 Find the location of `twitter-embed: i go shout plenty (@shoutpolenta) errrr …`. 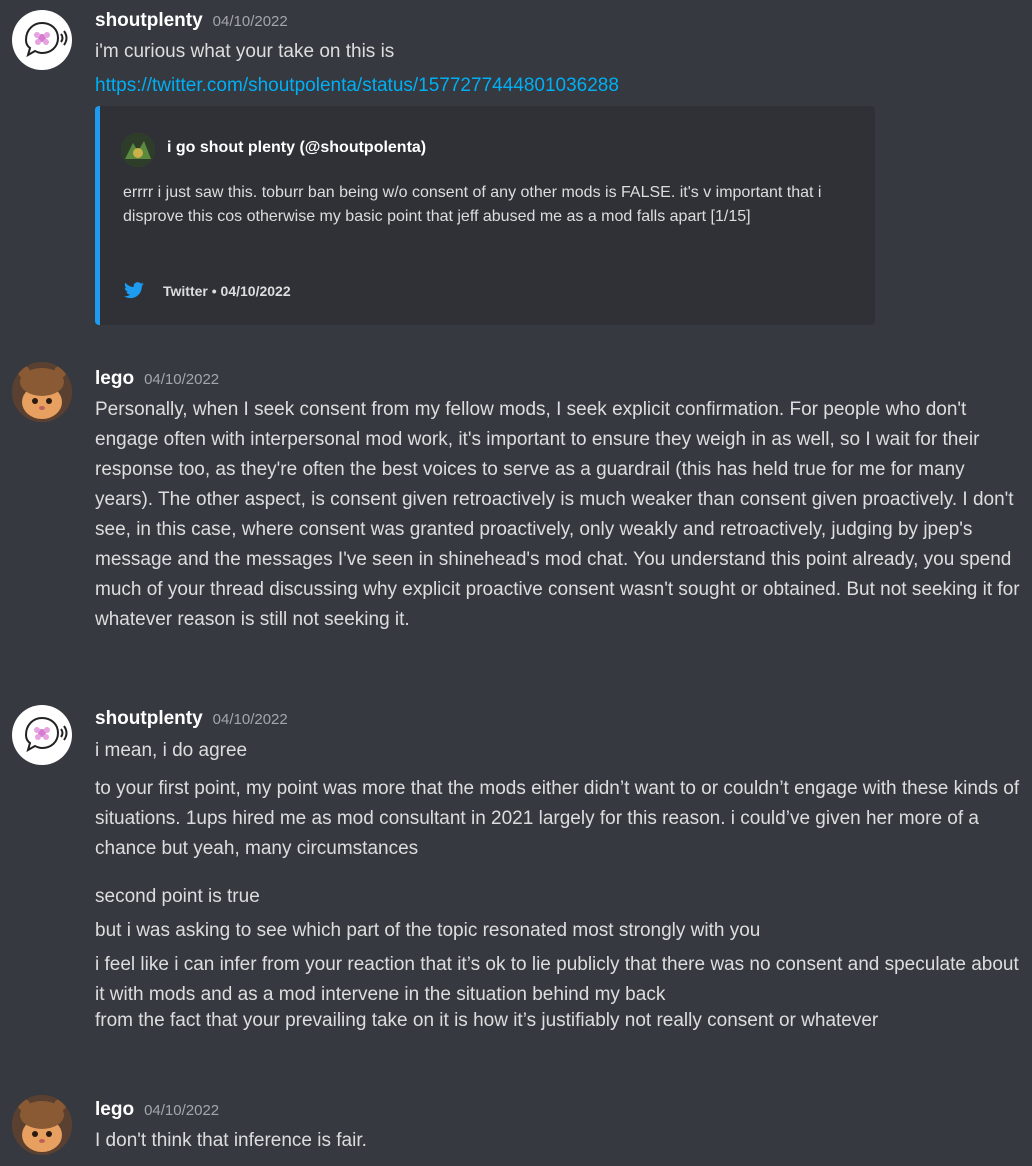

twitter-embed: i go shout plenty (@shoutpolenta) errrr … is located at coordinates (485, 215).